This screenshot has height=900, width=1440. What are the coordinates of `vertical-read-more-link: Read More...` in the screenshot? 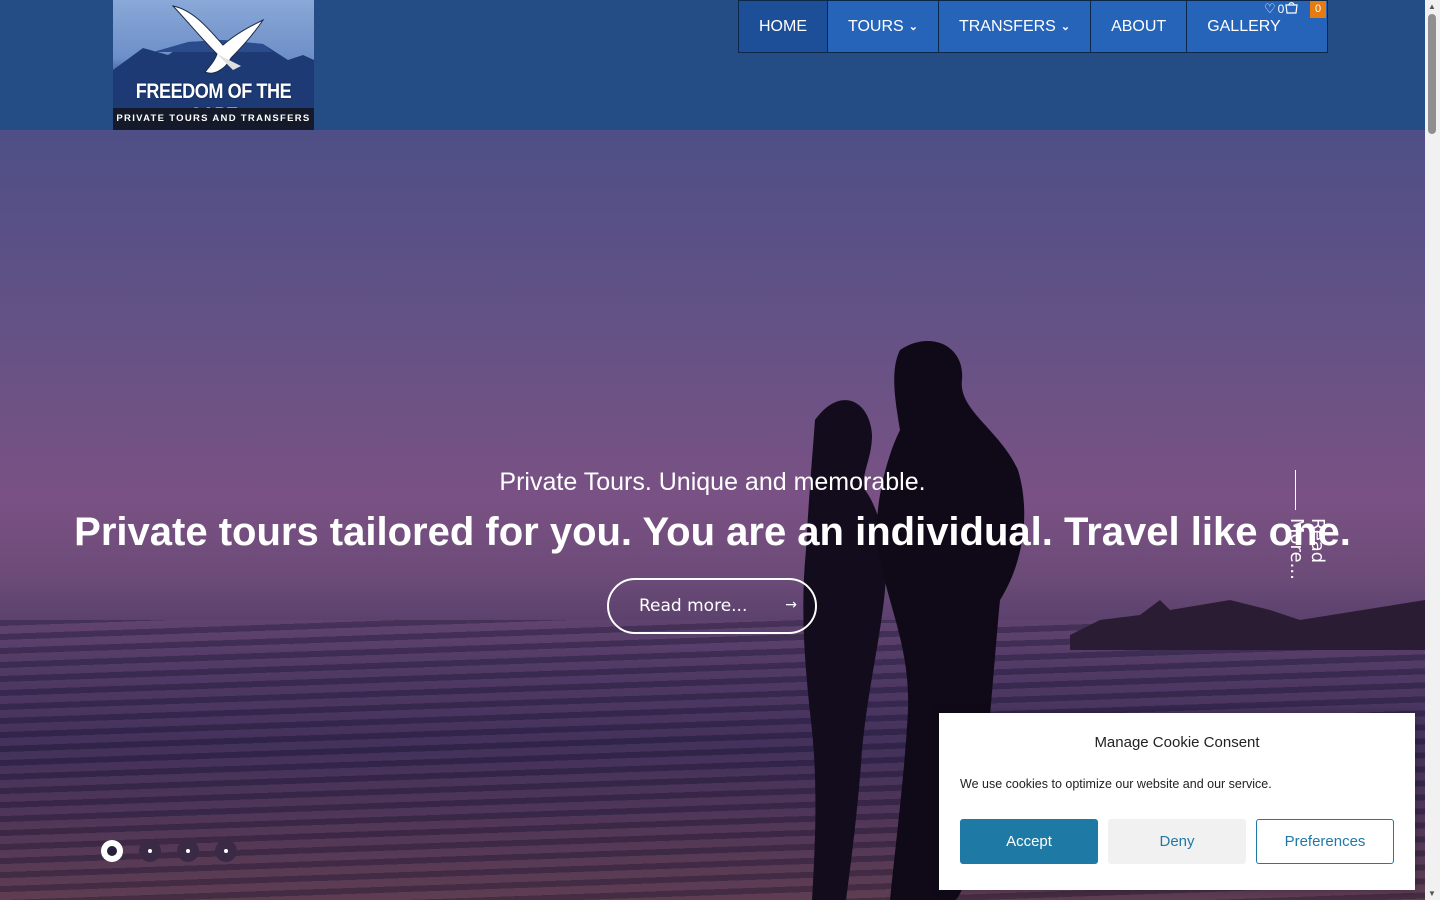 It's located at (1307, 550).